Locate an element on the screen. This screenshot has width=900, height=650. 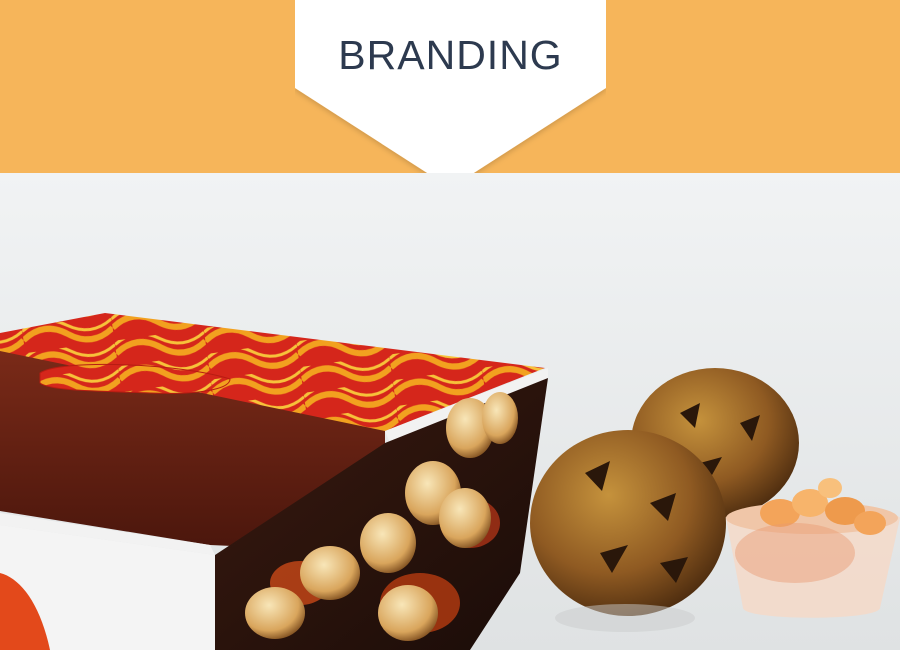
section-badge: BRANDING is located at coordinates (450, 95).